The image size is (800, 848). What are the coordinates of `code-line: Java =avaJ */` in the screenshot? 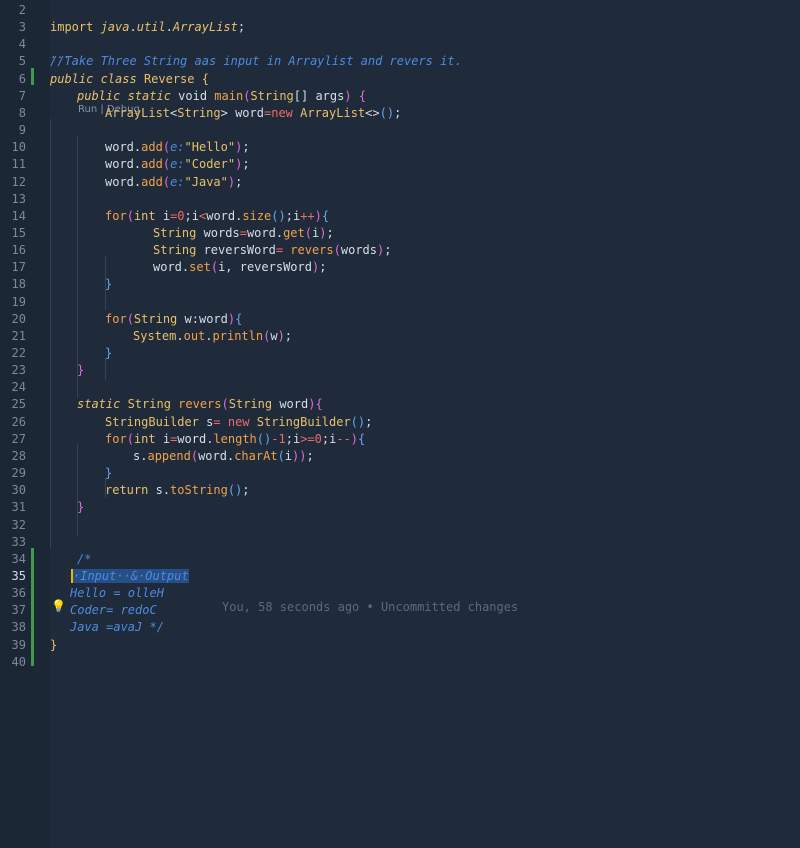 It's located at (117, 627).